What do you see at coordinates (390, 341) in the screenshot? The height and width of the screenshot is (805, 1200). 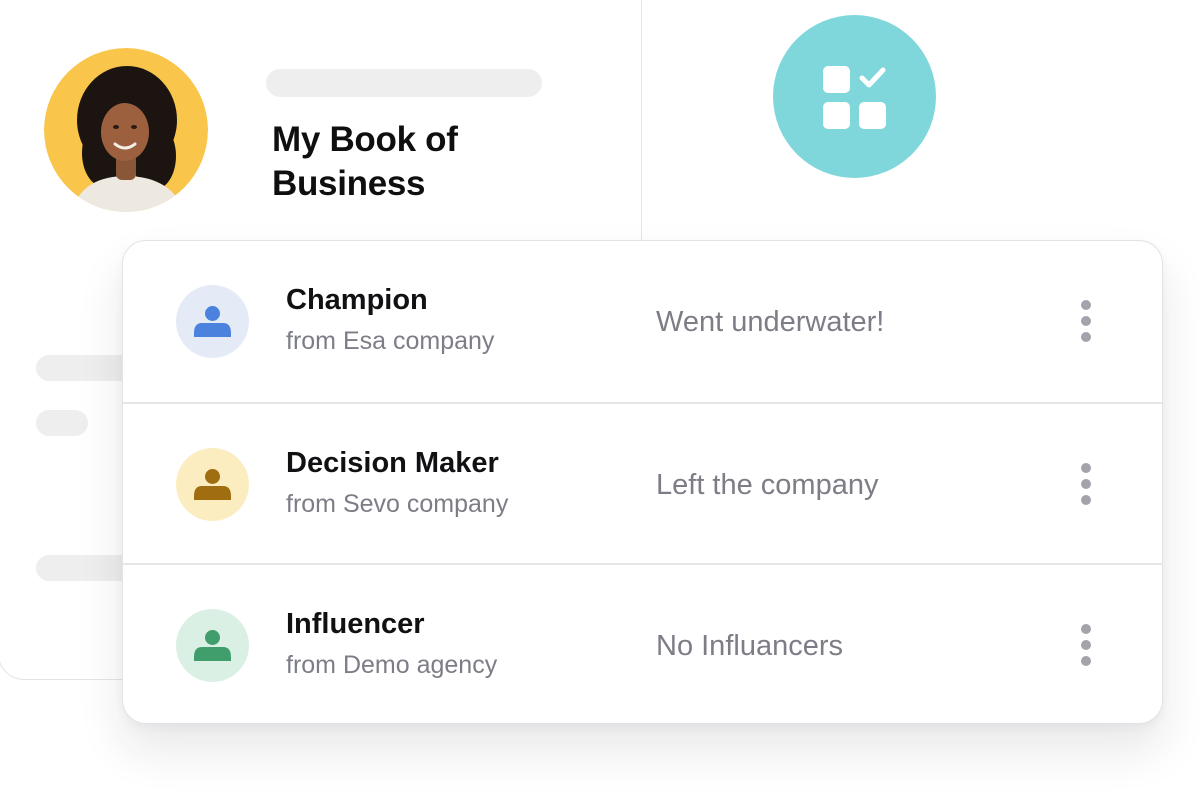 I see `contact-company: from Esa company` at bounding box center [390, 341].